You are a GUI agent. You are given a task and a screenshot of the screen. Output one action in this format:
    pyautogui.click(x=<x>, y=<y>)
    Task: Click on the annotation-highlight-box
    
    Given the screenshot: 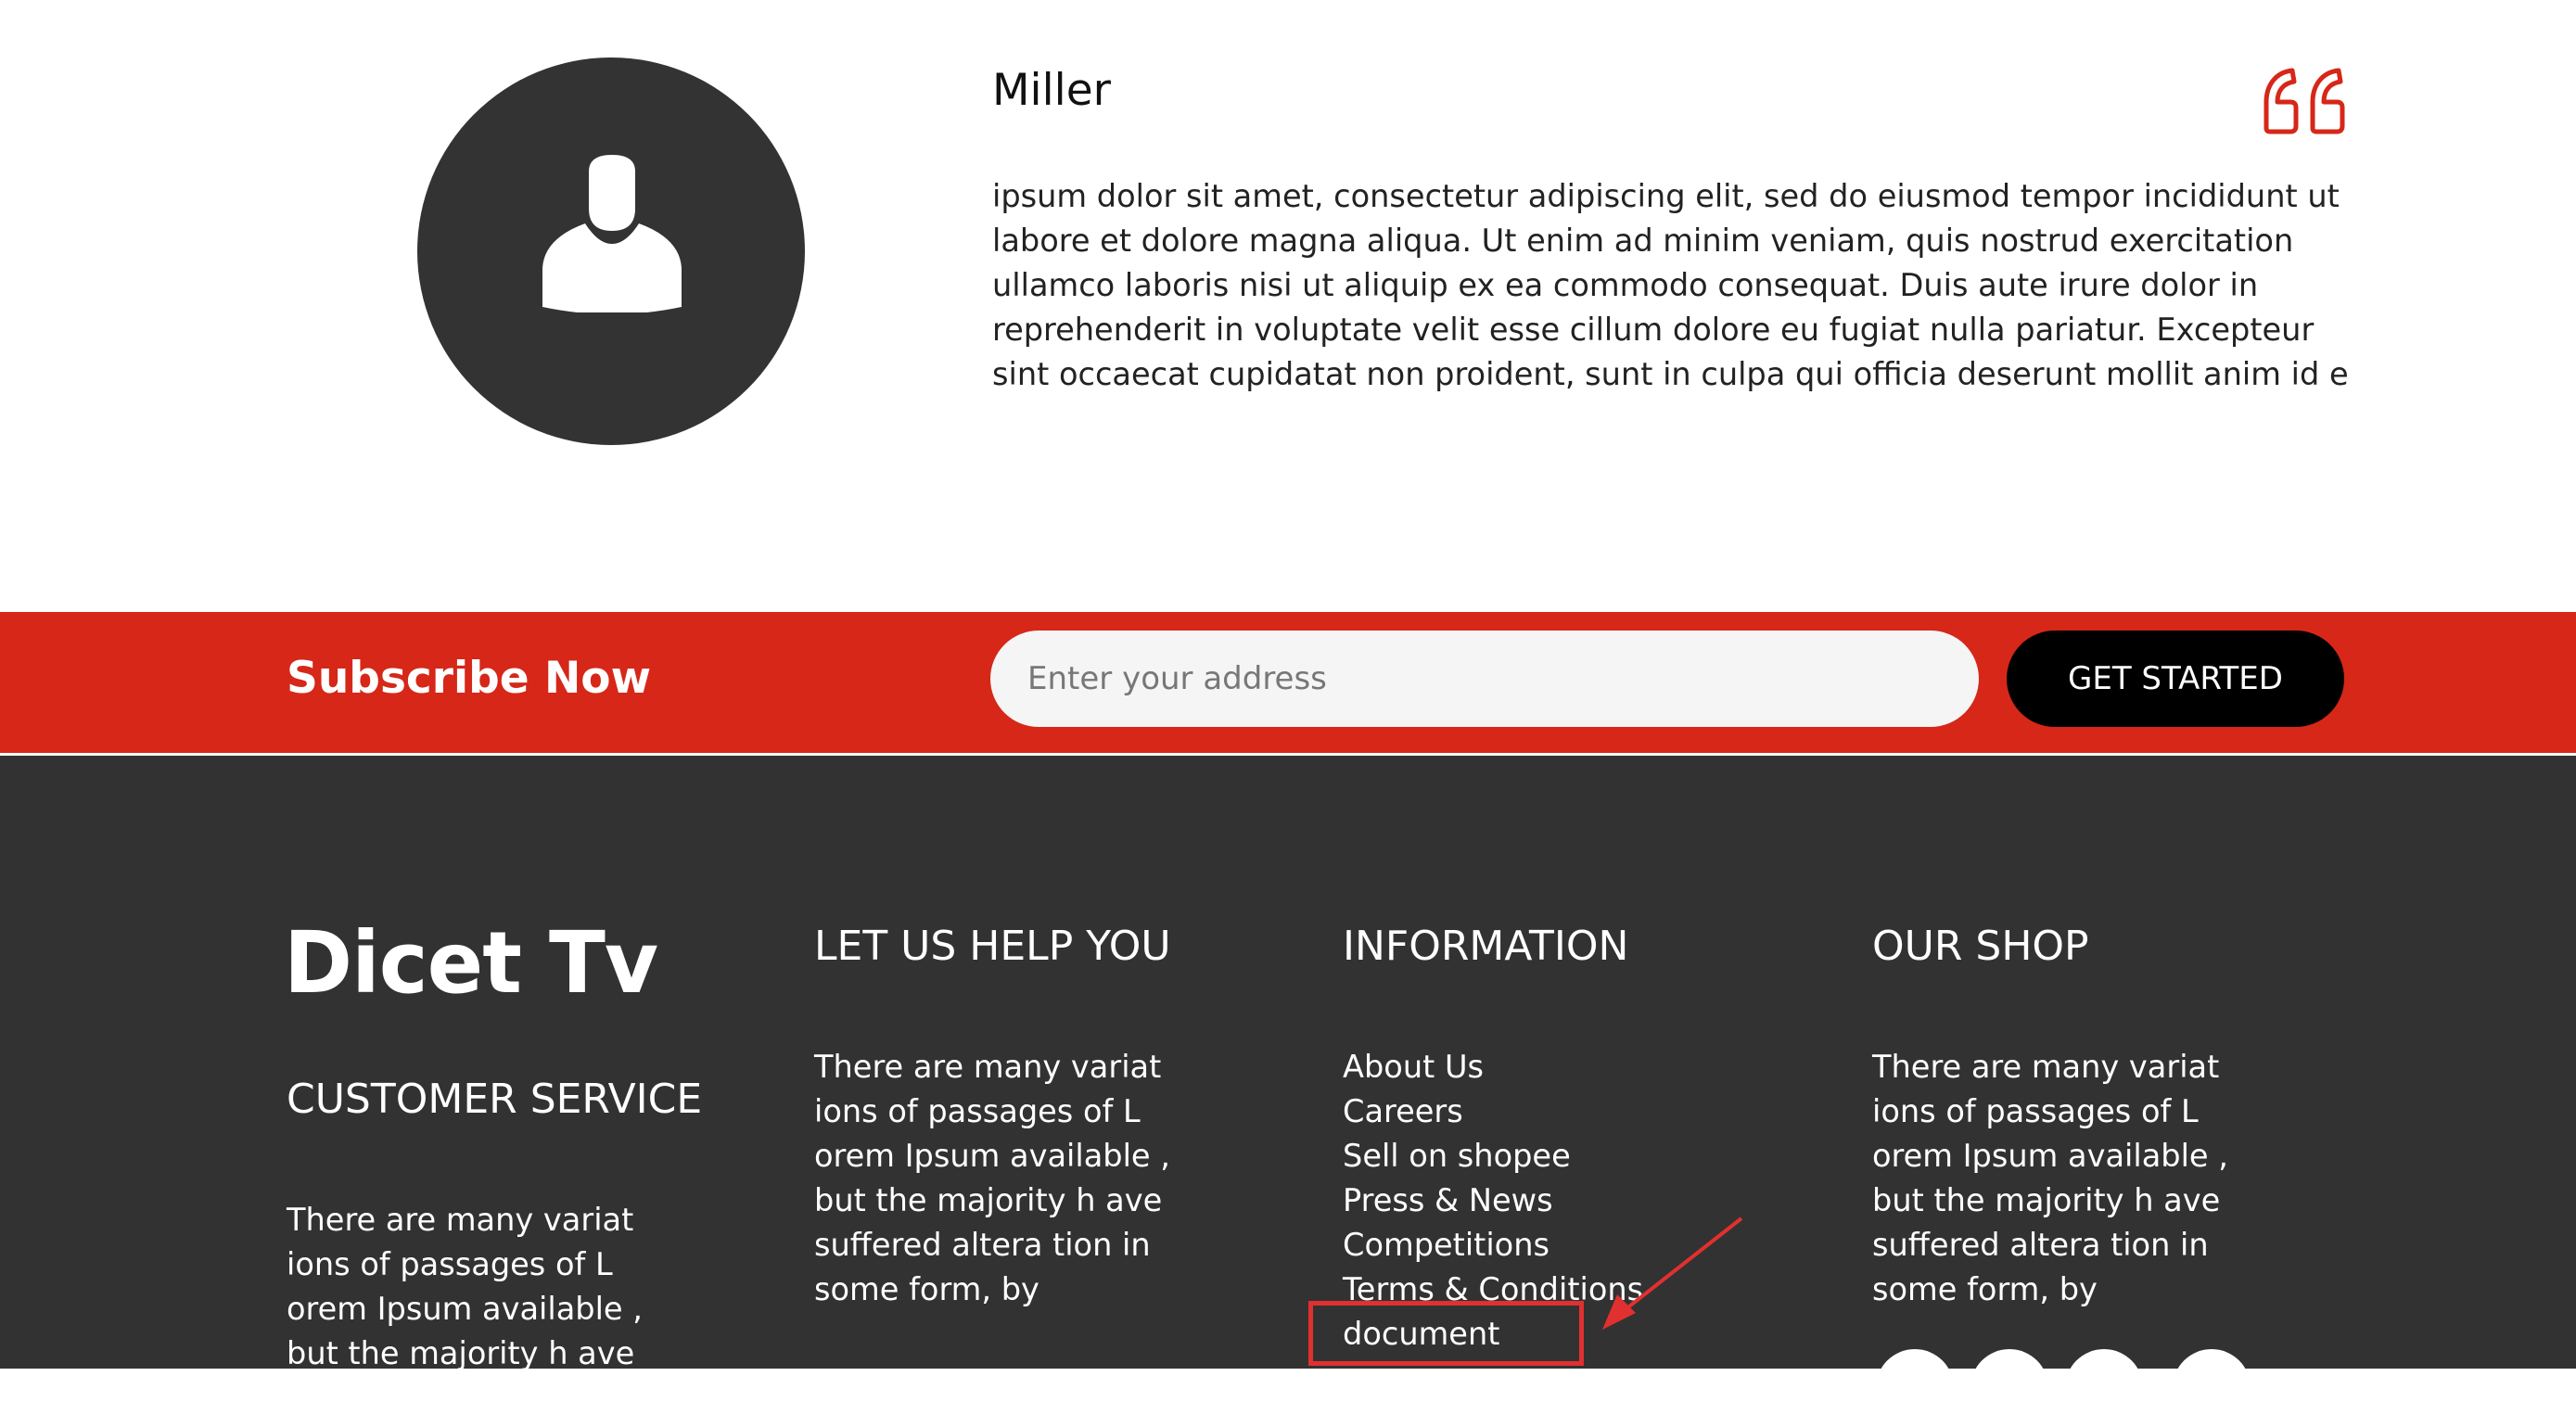 What is the action you would take?
    pyautogui.click(x=1446, y=1333)
    